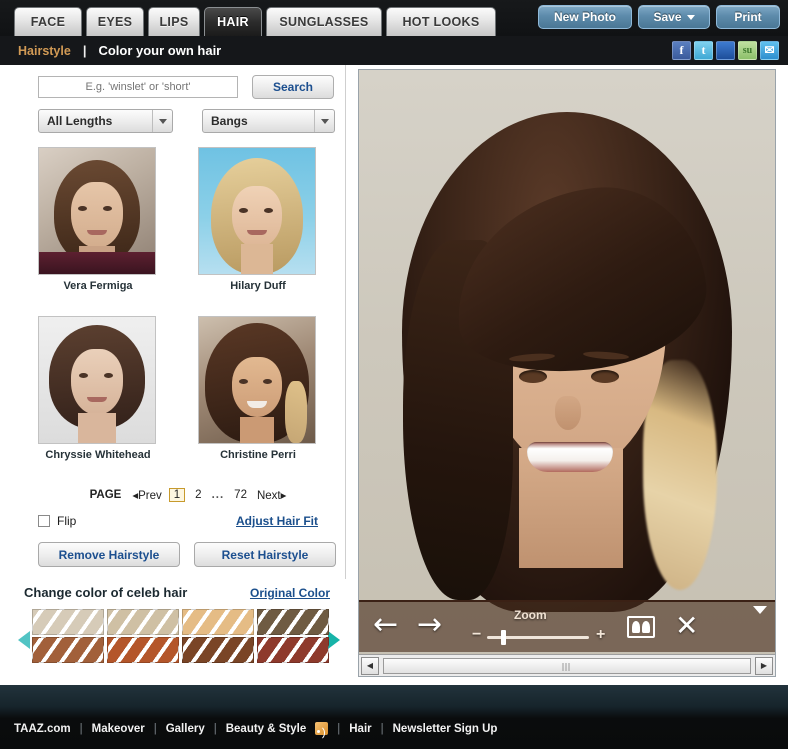 The image size is (788, 749). I want to click on portrait-eye-right, so click(605, 376).